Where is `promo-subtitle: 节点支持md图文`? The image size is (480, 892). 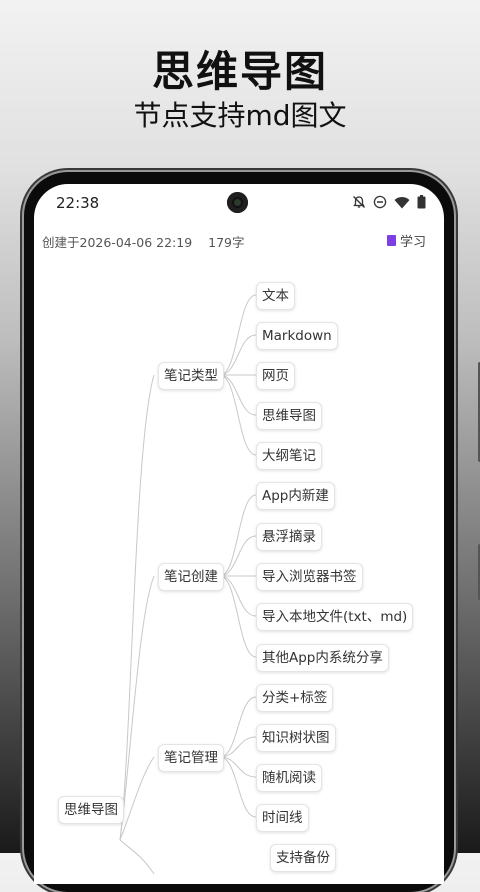 promo-subtitle: 节点支持md图文 is located at coordinates (240, 115).